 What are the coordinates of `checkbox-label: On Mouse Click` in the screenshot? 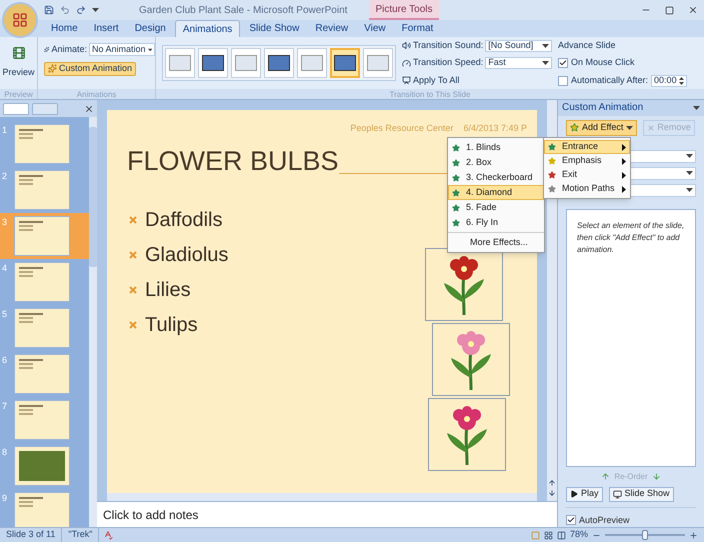 It's located at (603, 63).